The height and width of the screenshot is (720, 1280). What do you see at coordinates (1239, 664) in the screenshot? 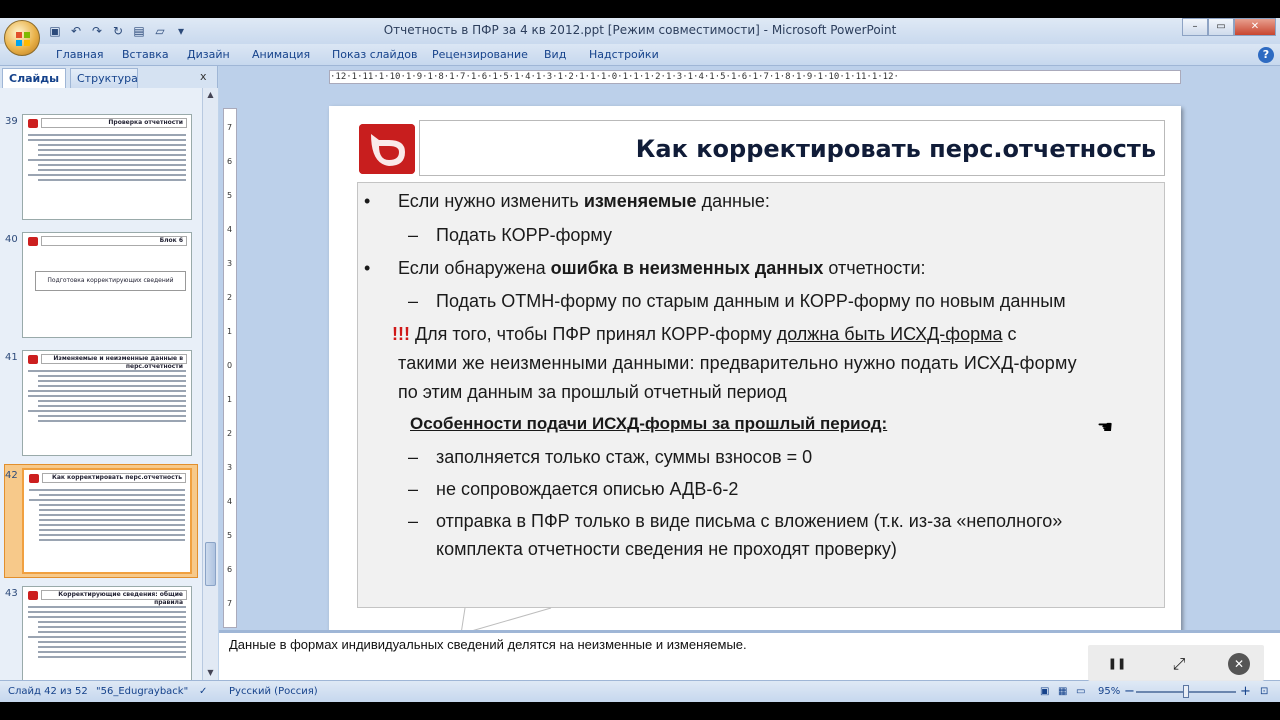
I see `close-player-icon: ✕` at bounding box center [1239, 664].